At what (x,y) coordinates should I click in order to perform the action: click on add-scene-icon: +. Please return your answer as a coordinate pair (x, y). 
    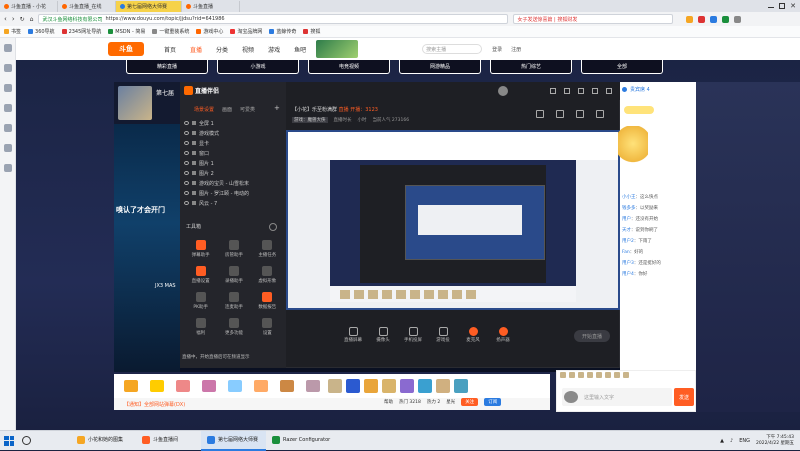
    Looking at the image, I should click on (277, 108).